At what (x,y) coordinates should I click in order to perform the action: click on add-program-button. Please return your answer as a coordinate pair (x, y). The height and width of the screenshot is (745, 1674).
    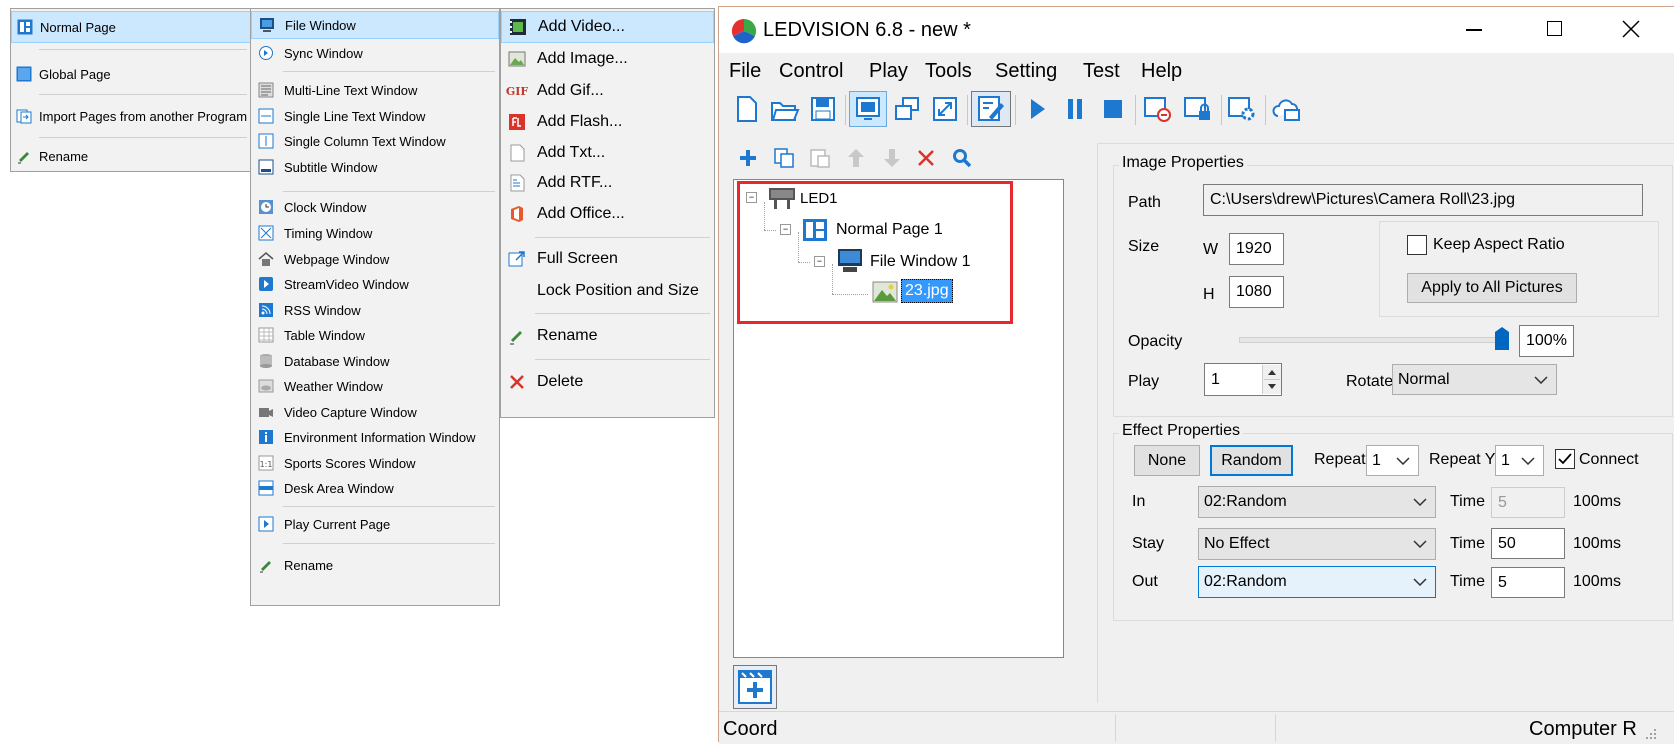
    Looking at the image, I should click on (755, 687).